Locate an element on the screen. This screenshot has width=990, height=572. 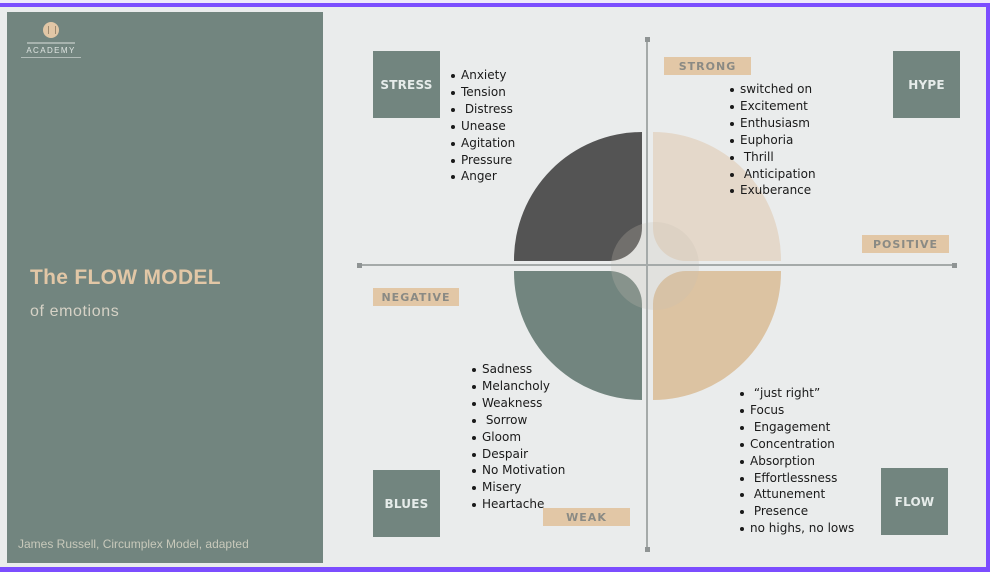
emotion-item: Gloom is located at coordinates (518, 437).